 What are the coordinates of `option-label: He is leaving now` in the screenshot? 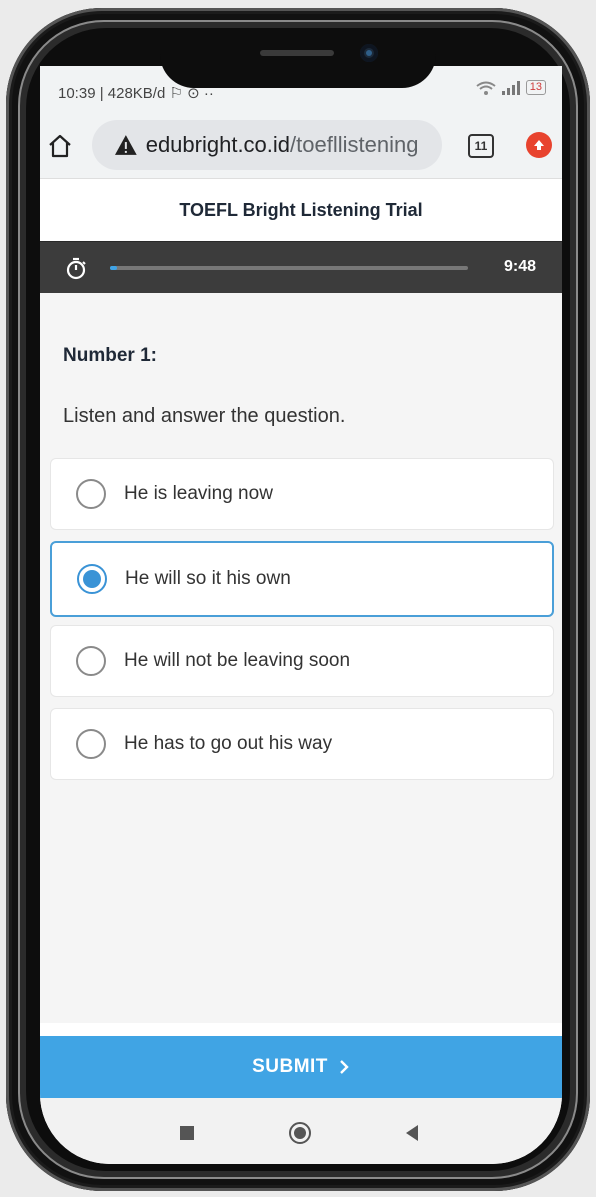 It's located at (198, 493).